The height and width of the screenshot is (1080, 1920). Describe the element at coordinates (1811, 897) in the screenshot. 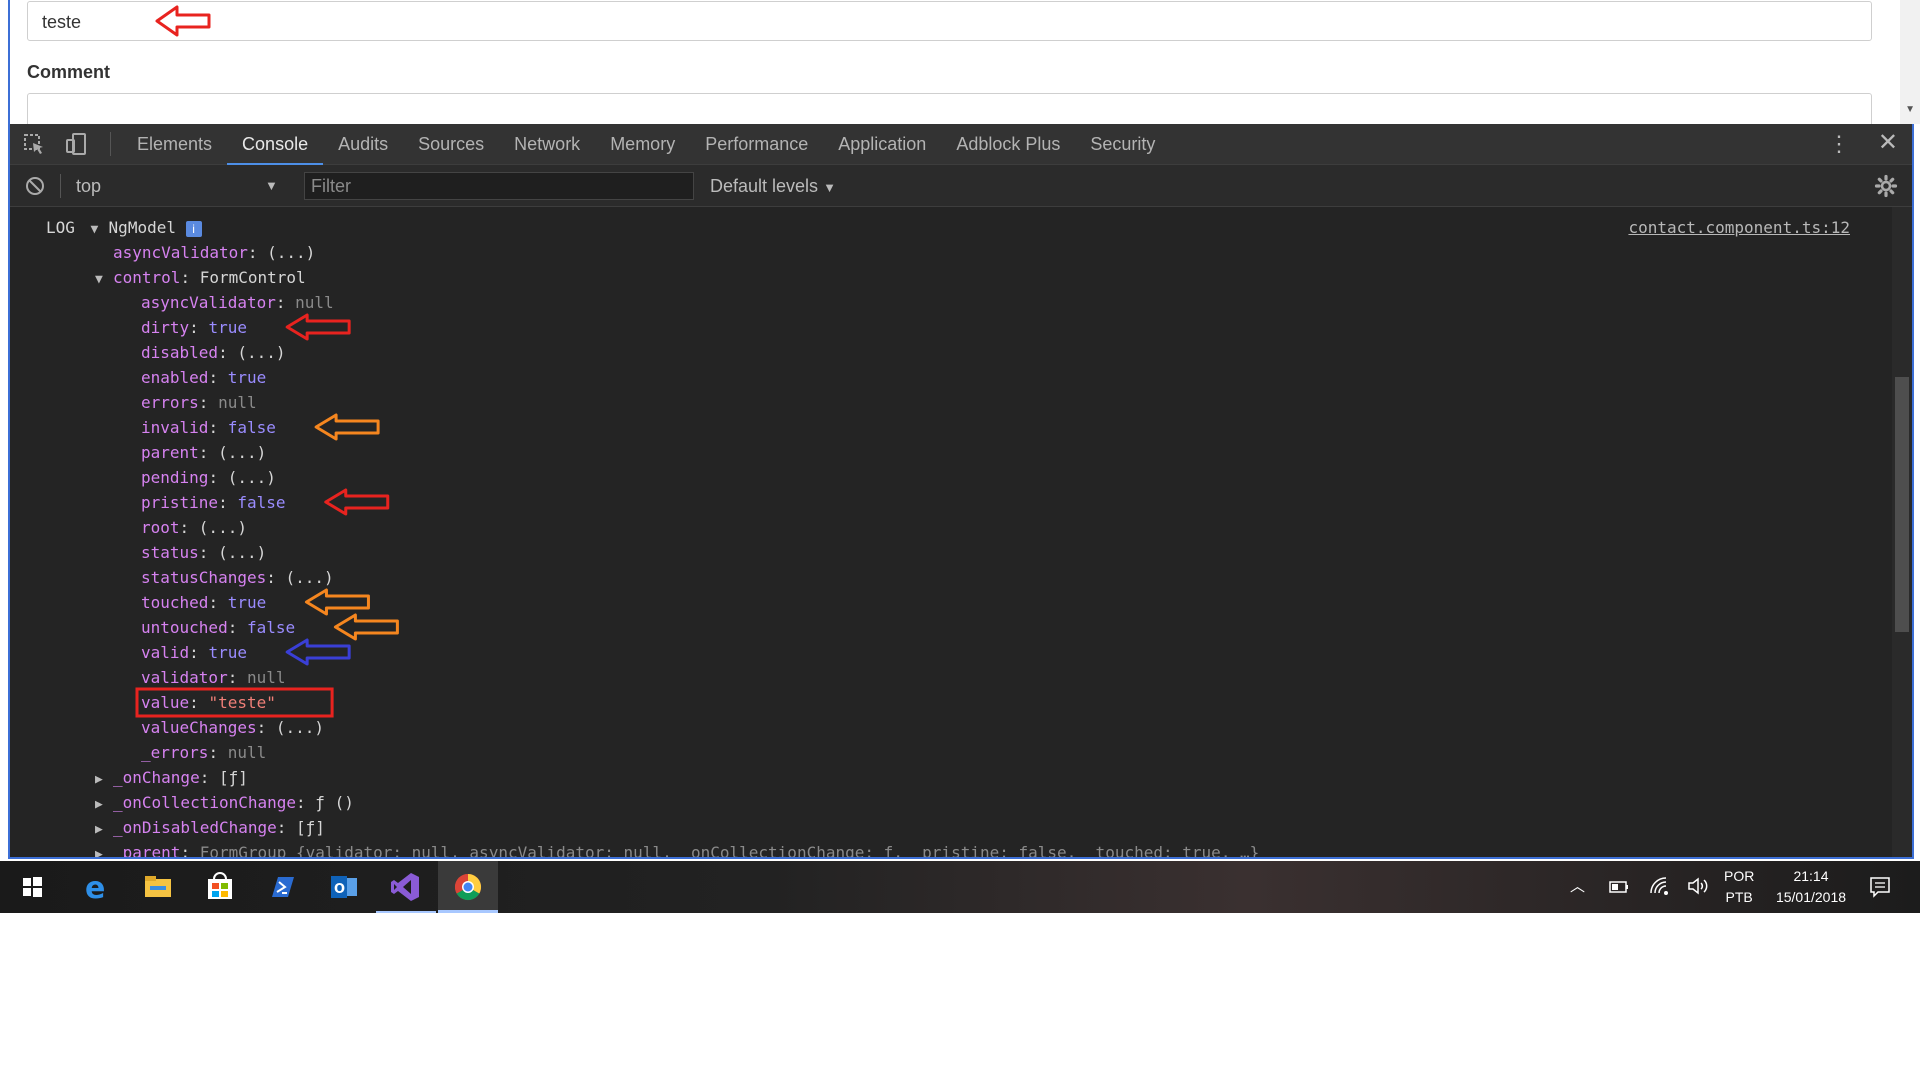

I see `clock-date: 15/01/2018` at that location.